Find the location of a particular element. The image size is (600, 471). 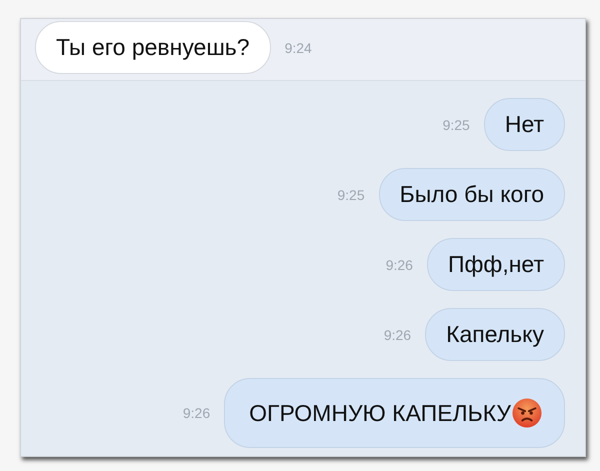

message-text: Пфф,нет is located at coordinates (496, 264).